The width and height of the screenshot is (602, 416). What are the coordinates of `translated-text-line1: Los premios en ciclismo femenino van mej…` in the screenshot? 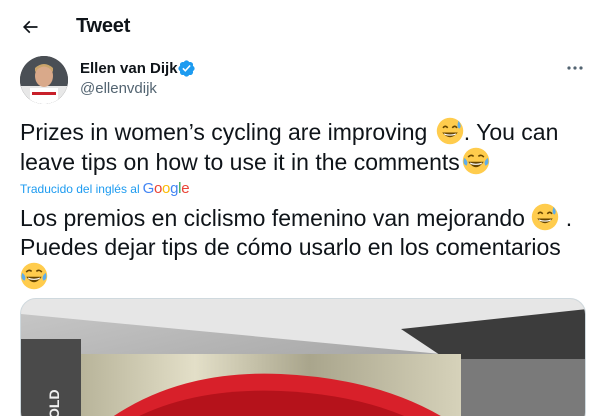 It's located at (272, 218).